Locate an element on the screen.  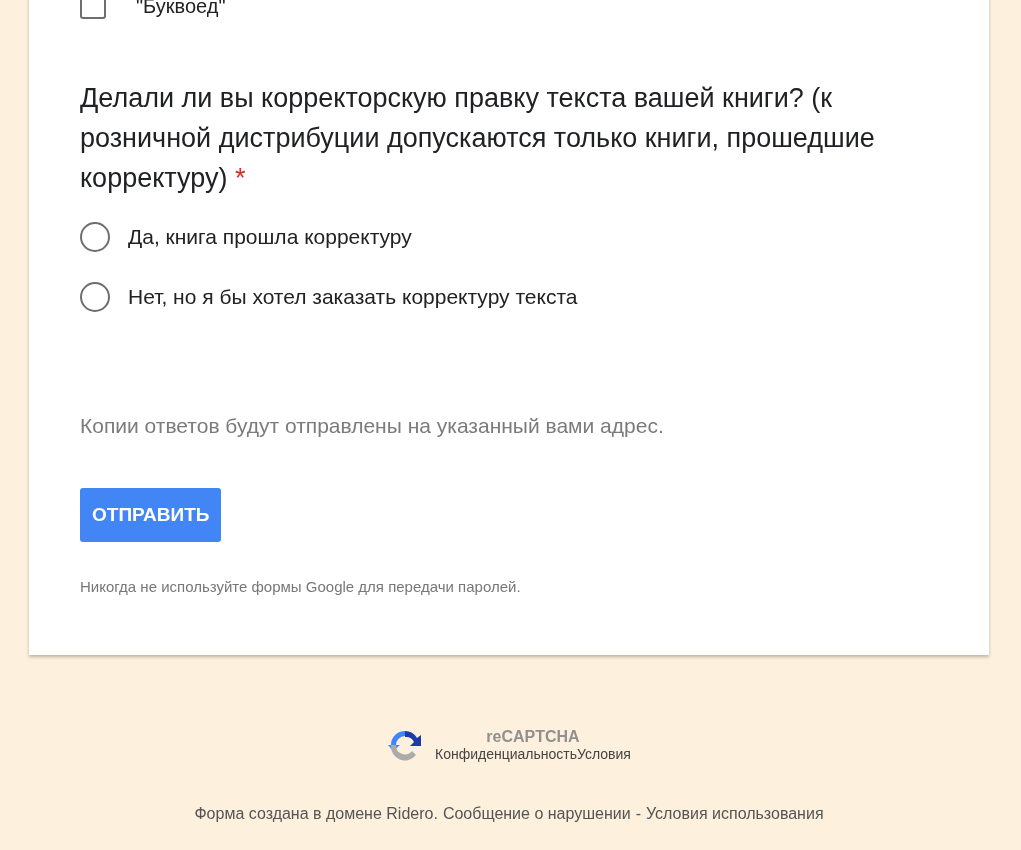
checkbox is located at coordinates (93, 9).